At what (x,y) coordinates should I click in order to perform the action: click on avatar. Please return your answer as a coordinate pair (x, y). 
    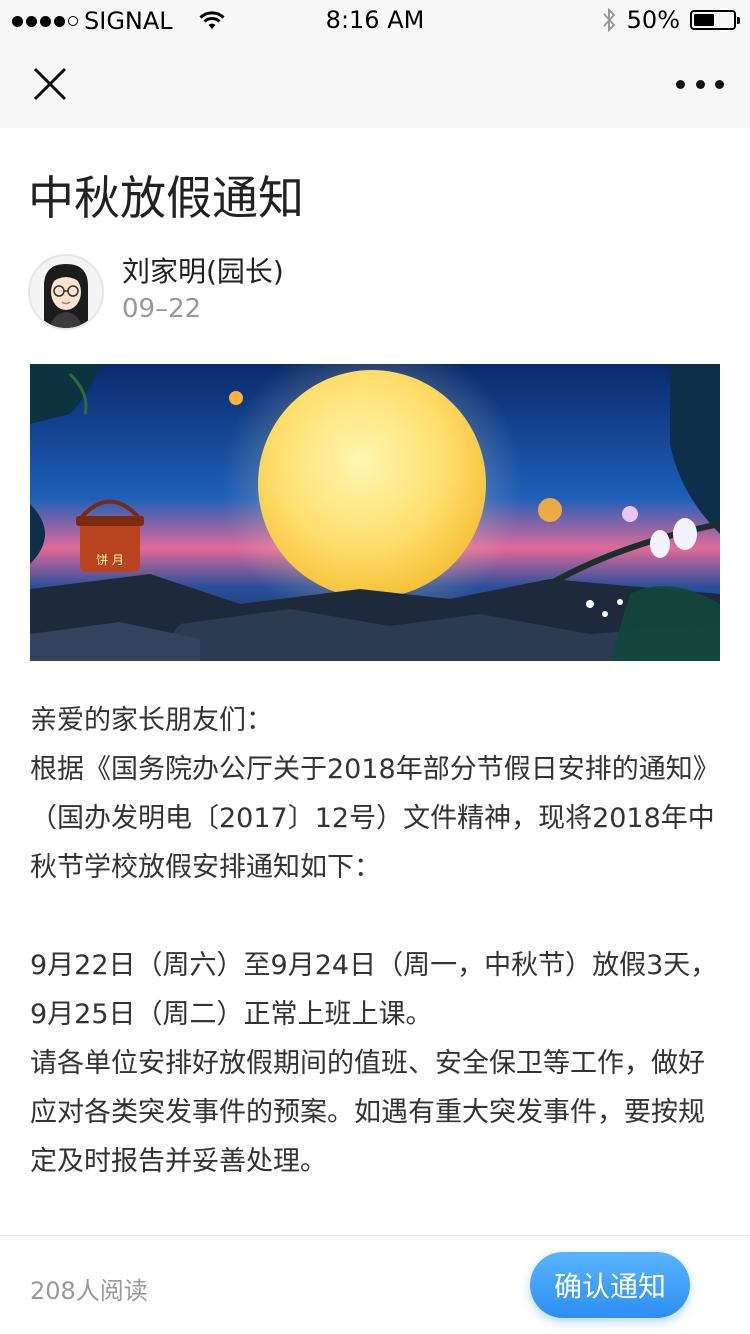
    Looking at the image, I should click on (66, 292).